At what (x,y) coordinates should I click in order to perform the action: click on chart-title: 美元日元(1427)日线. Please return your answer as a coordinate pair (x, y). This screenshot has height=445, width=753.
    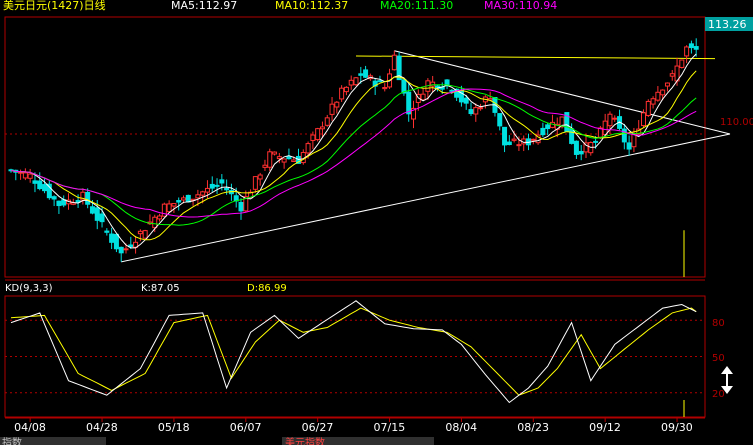
    Looking at the image, I should click on (54, 6).